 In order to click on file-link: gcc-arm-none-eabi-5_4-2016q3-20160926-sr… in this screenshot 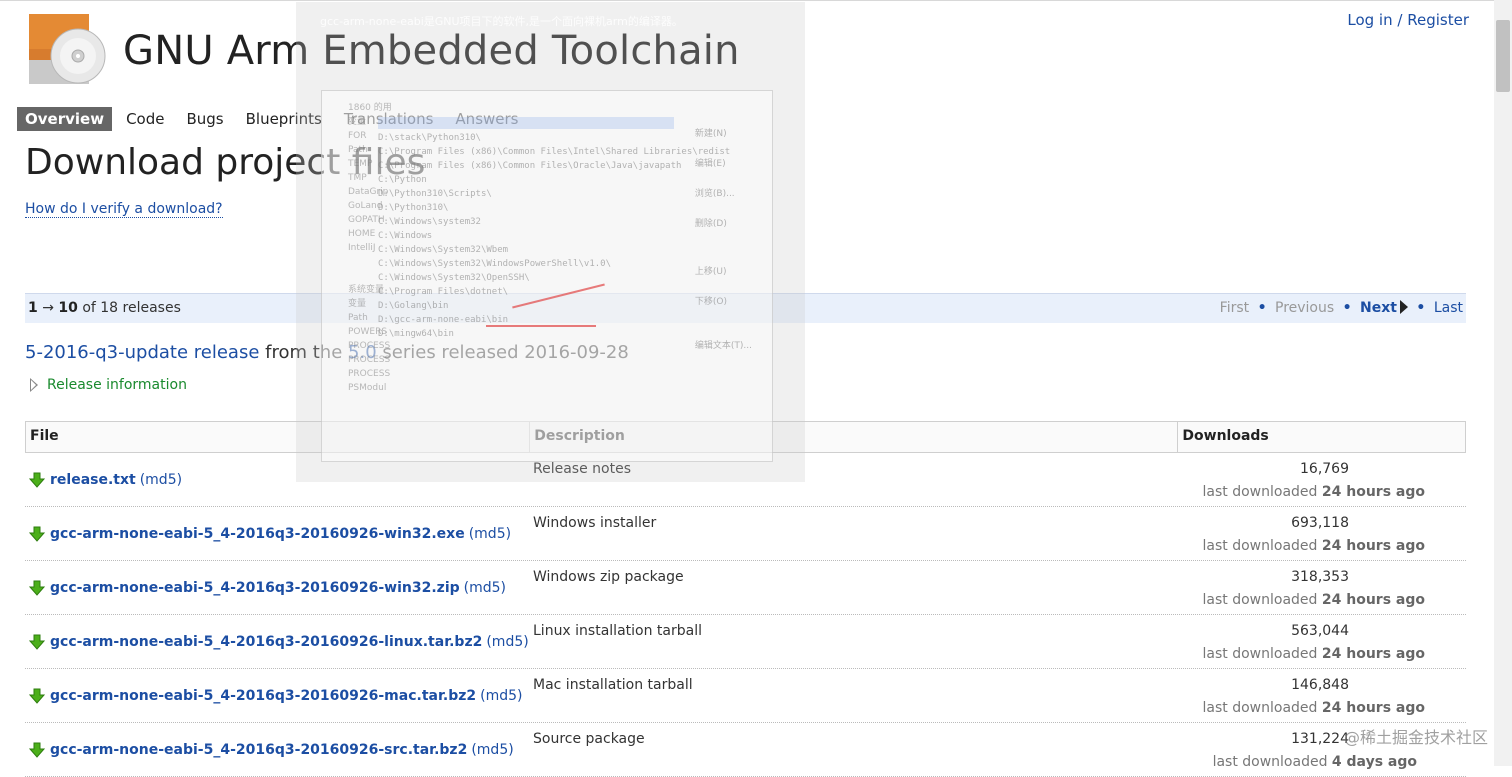, I will do `click(258, 750)`.